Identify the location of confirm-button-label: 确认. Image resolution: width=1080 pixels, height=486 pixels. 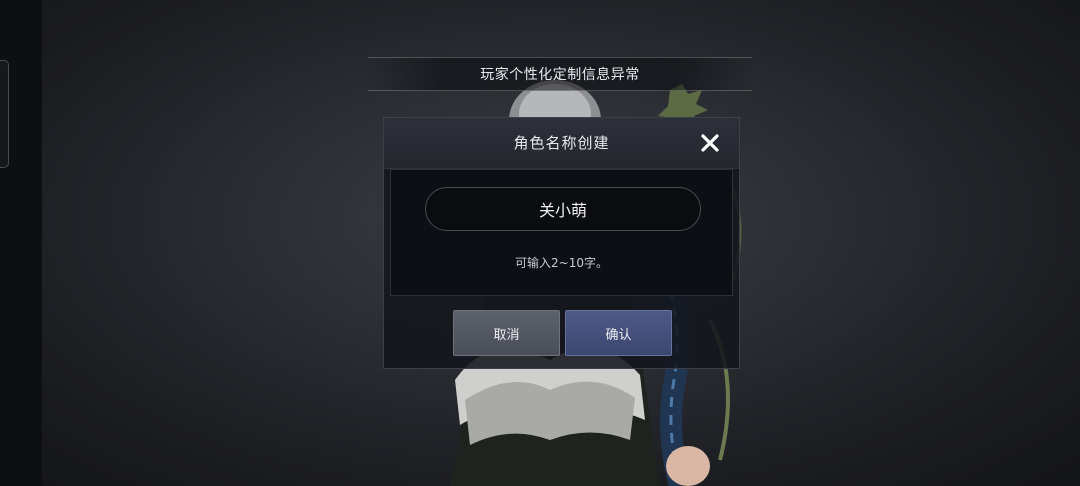
(618, 335).